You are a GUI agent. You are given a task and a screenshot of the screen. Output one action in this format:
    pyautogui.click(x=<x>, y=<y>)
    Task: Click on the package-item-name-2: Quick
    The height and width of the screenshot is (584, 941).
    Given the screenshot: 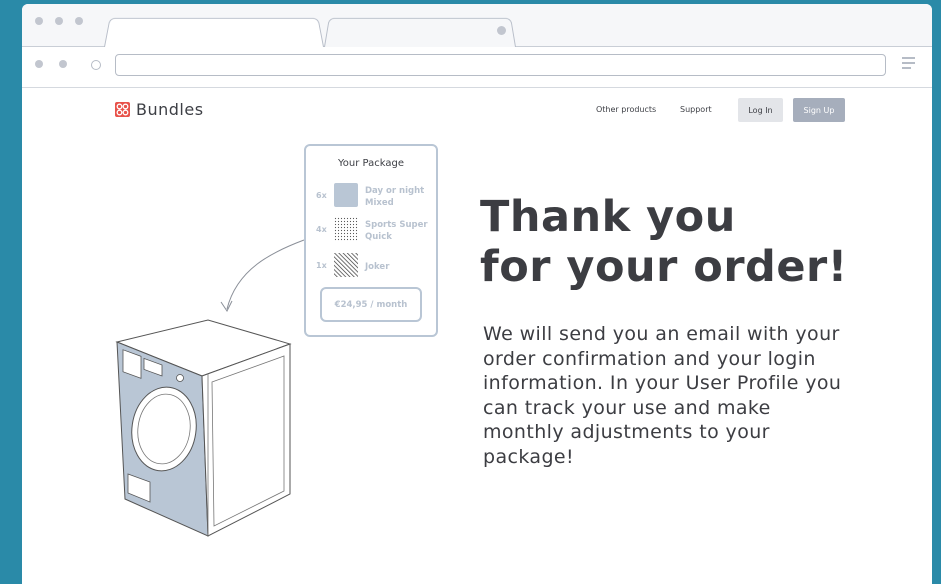 What is the action you would take?
    pyautogui.click(x=378, y=237)
    